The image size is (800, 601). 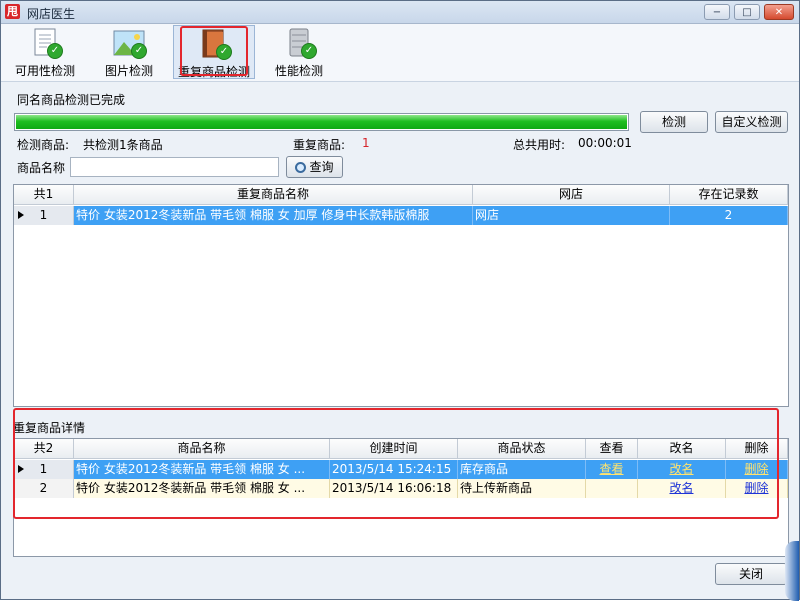 I want to click on row-pointer-icon, so click(x=21, y=215).